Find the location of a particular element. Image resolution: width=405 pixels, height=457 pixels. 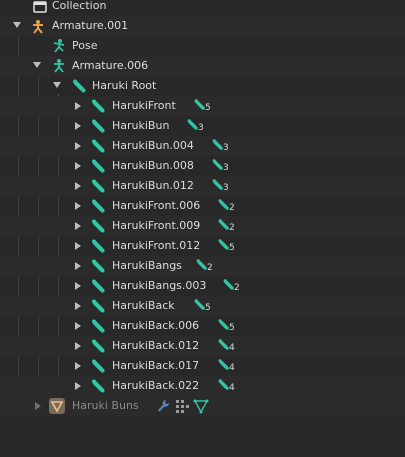

bone-label: HarukiBack.022 is located at coordinates (156, 385).